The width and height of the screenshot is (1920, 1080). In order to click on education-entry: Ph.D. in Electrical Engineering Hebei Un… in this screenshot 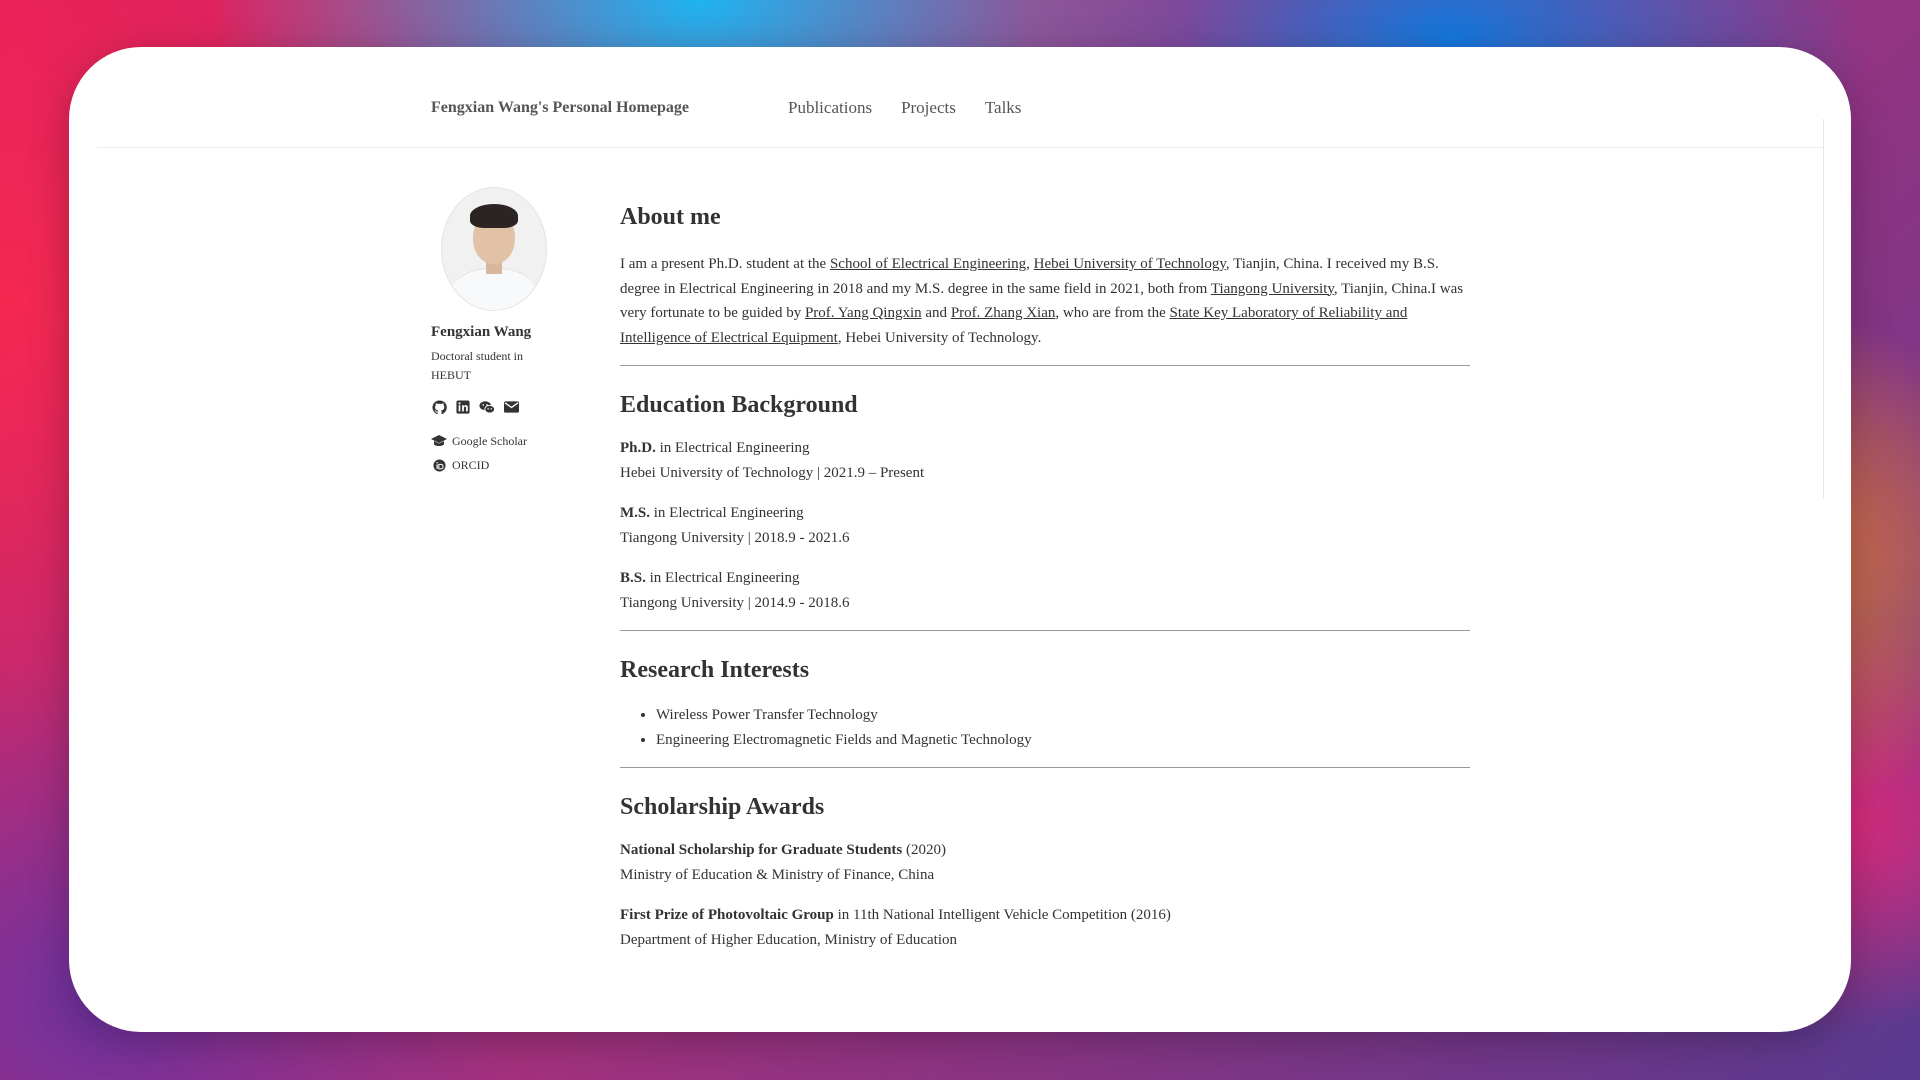, I will do `click(772, 460)`.